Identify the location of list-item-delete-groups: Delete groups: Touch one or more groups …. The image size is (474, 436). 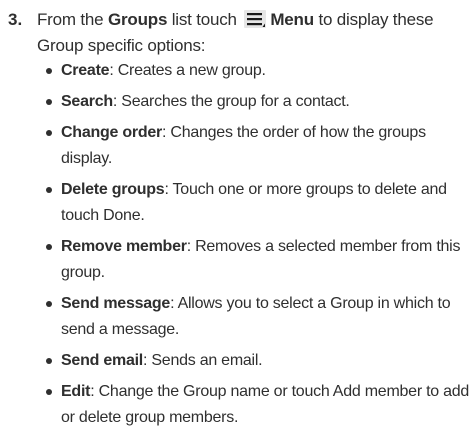
(258, 203).